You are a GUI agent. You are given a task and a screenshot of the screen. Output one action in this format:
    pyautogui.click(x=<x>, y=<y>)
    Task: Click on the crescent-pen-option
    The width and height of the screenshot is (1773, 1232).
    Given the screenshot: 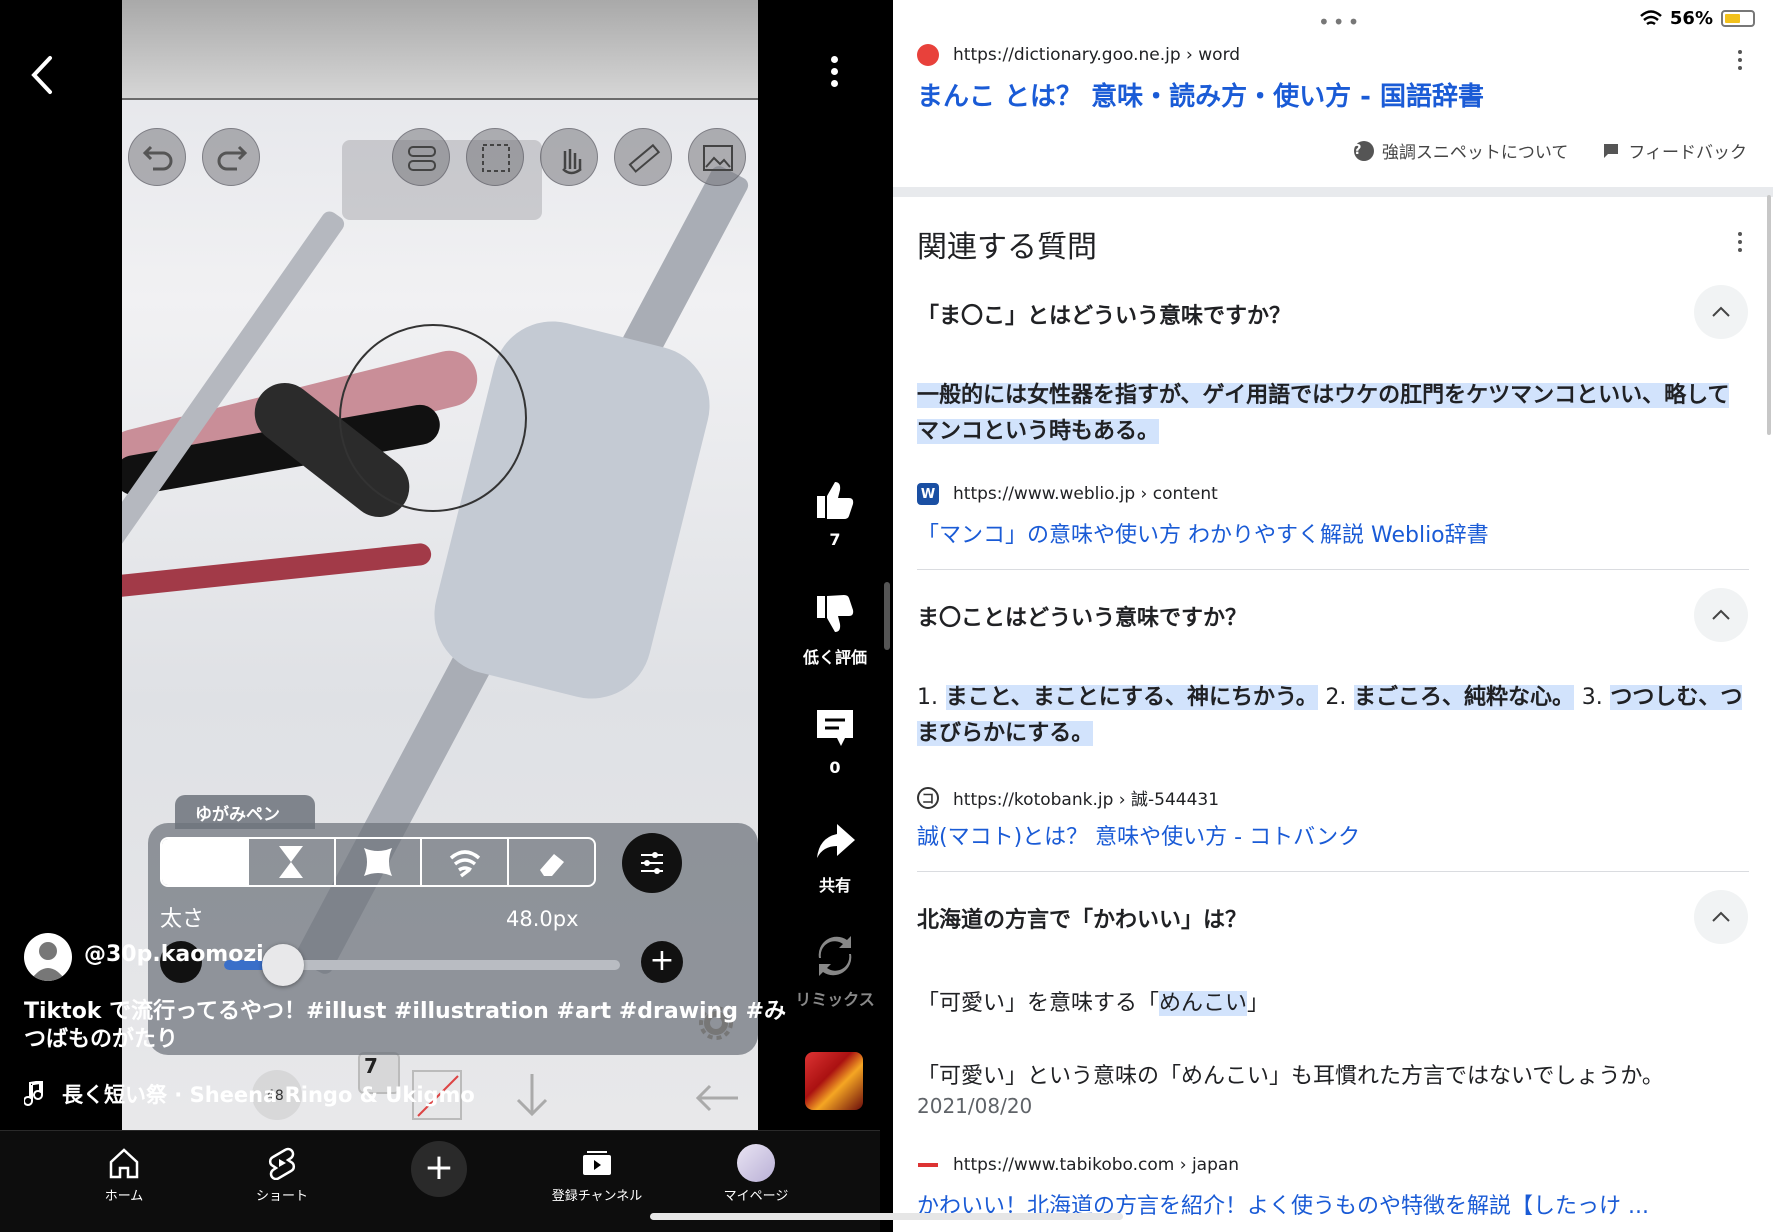 What is the action you would take?
    pyautogui.click(x=205, y=862)
    